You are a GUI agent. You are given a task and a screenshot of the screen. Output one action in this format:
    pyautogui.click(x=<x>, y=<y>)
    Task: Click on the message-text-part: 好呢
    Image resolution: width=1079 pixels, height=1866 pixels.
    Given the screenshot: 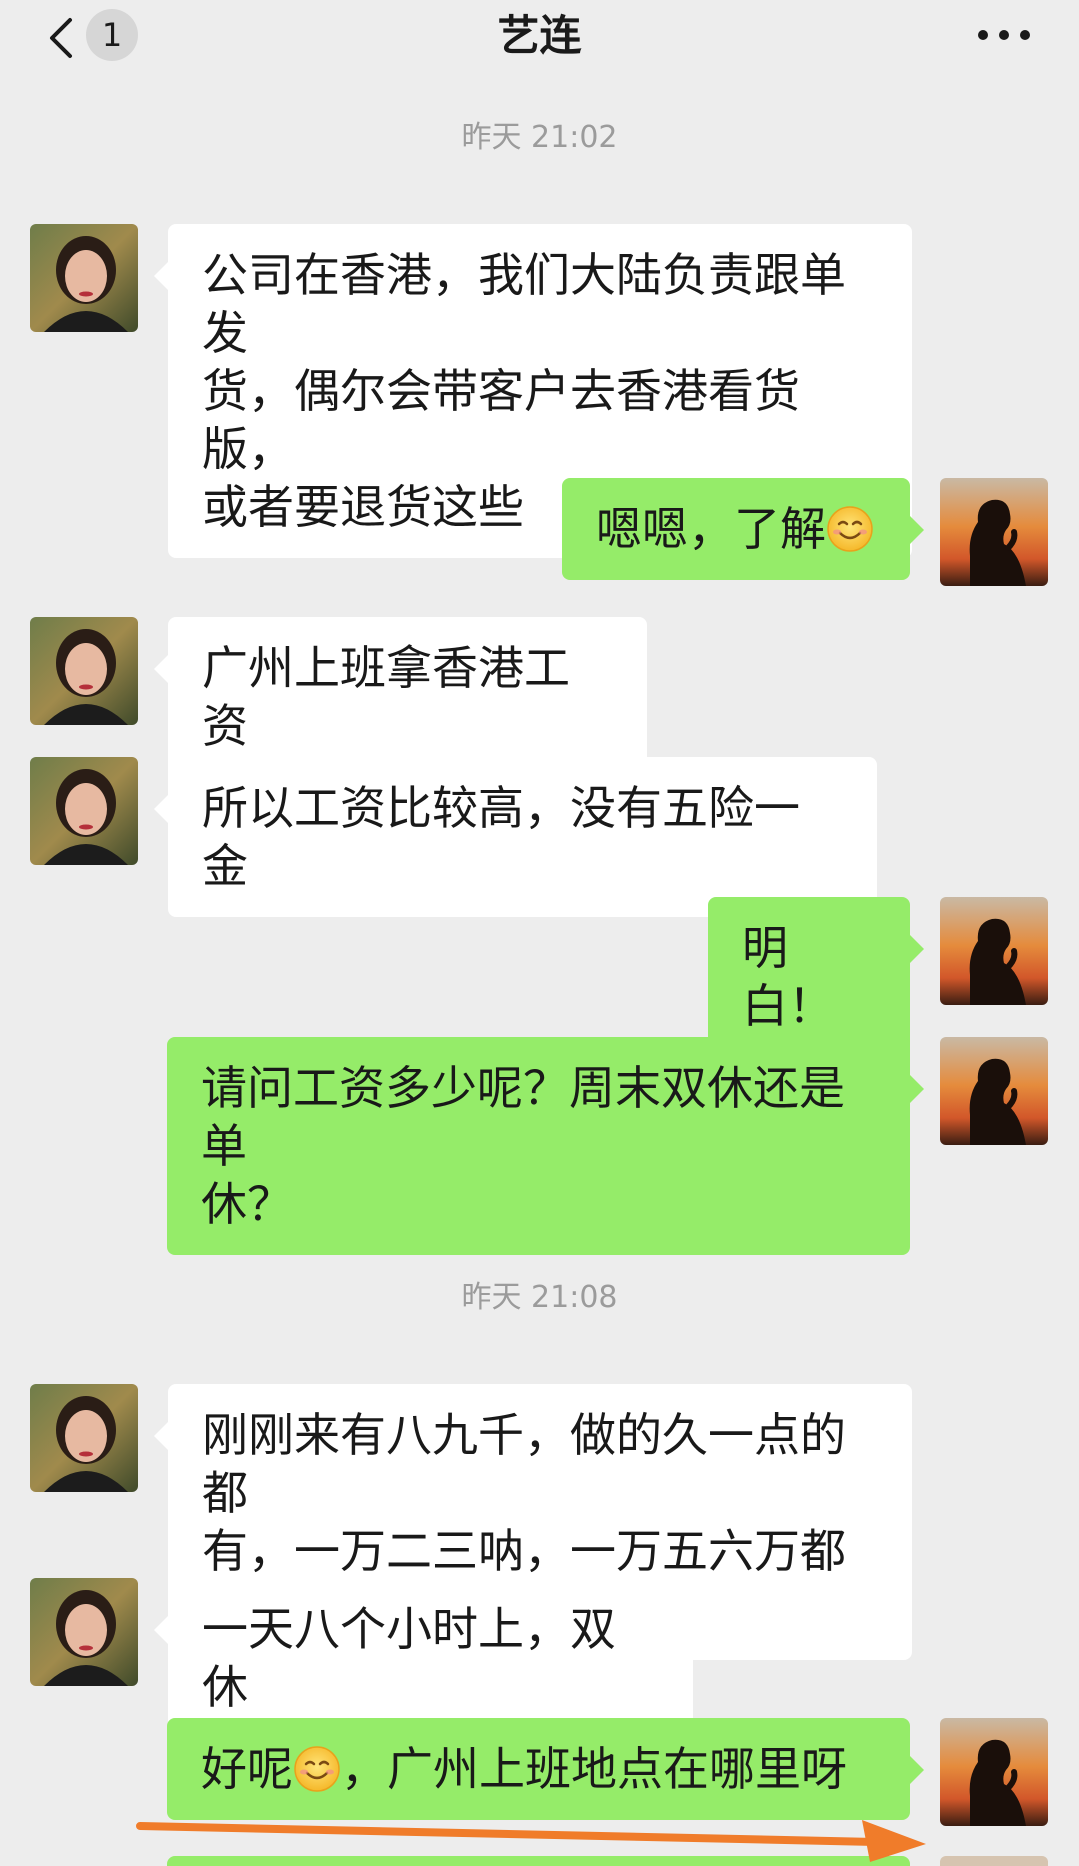 What is the action you would take?
    pyautogui.click(x=247, y=1769)
    